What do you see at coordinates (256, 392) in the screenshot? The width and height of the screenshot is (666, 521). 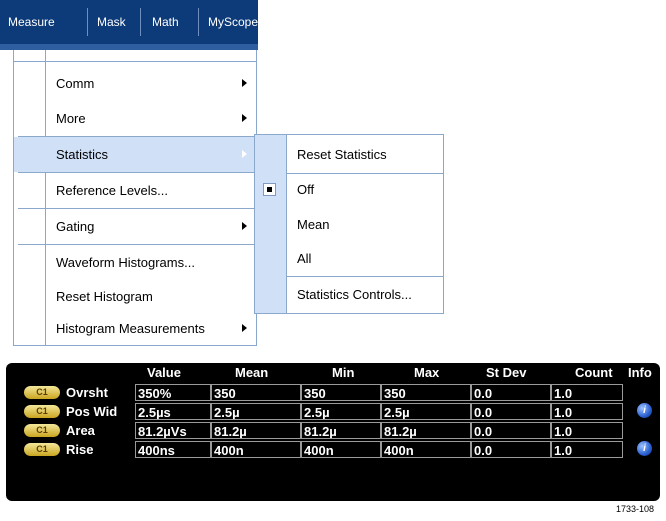 I see `mean-cell: 350` at bounding box center [256, 392].